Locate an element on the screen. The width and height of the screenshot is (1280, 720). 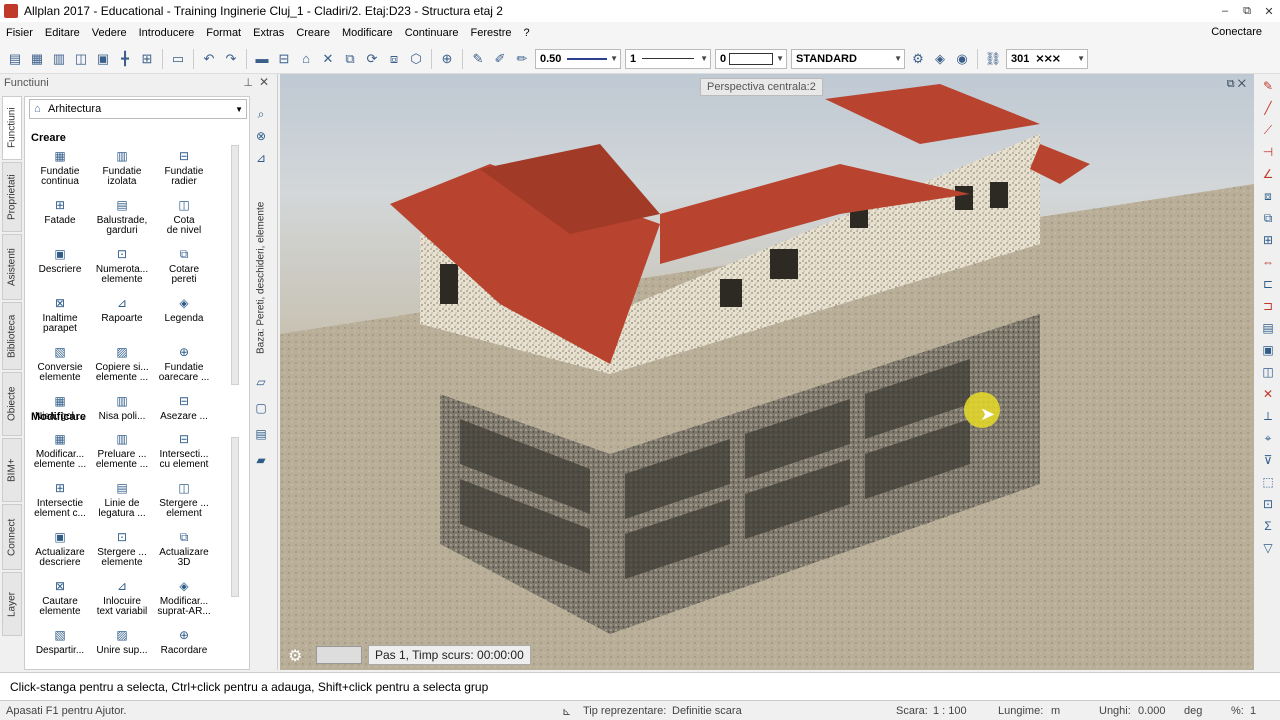
tab-obiecte: Obiecte is located at coordinates (12, 404).